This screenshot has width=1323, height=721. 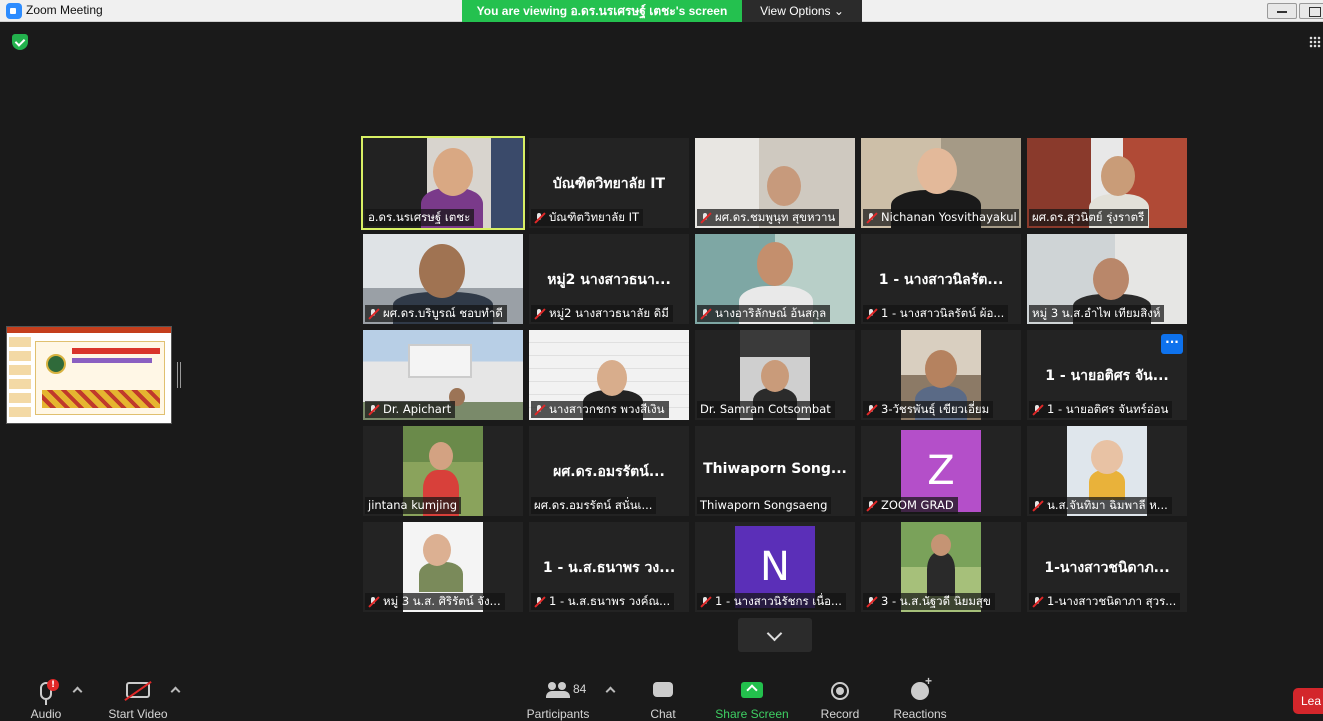 What do you see at coordinates (77, 691) in the screenshot?
I see `audio-options-caret-icon` at bounding box center [77, 691].